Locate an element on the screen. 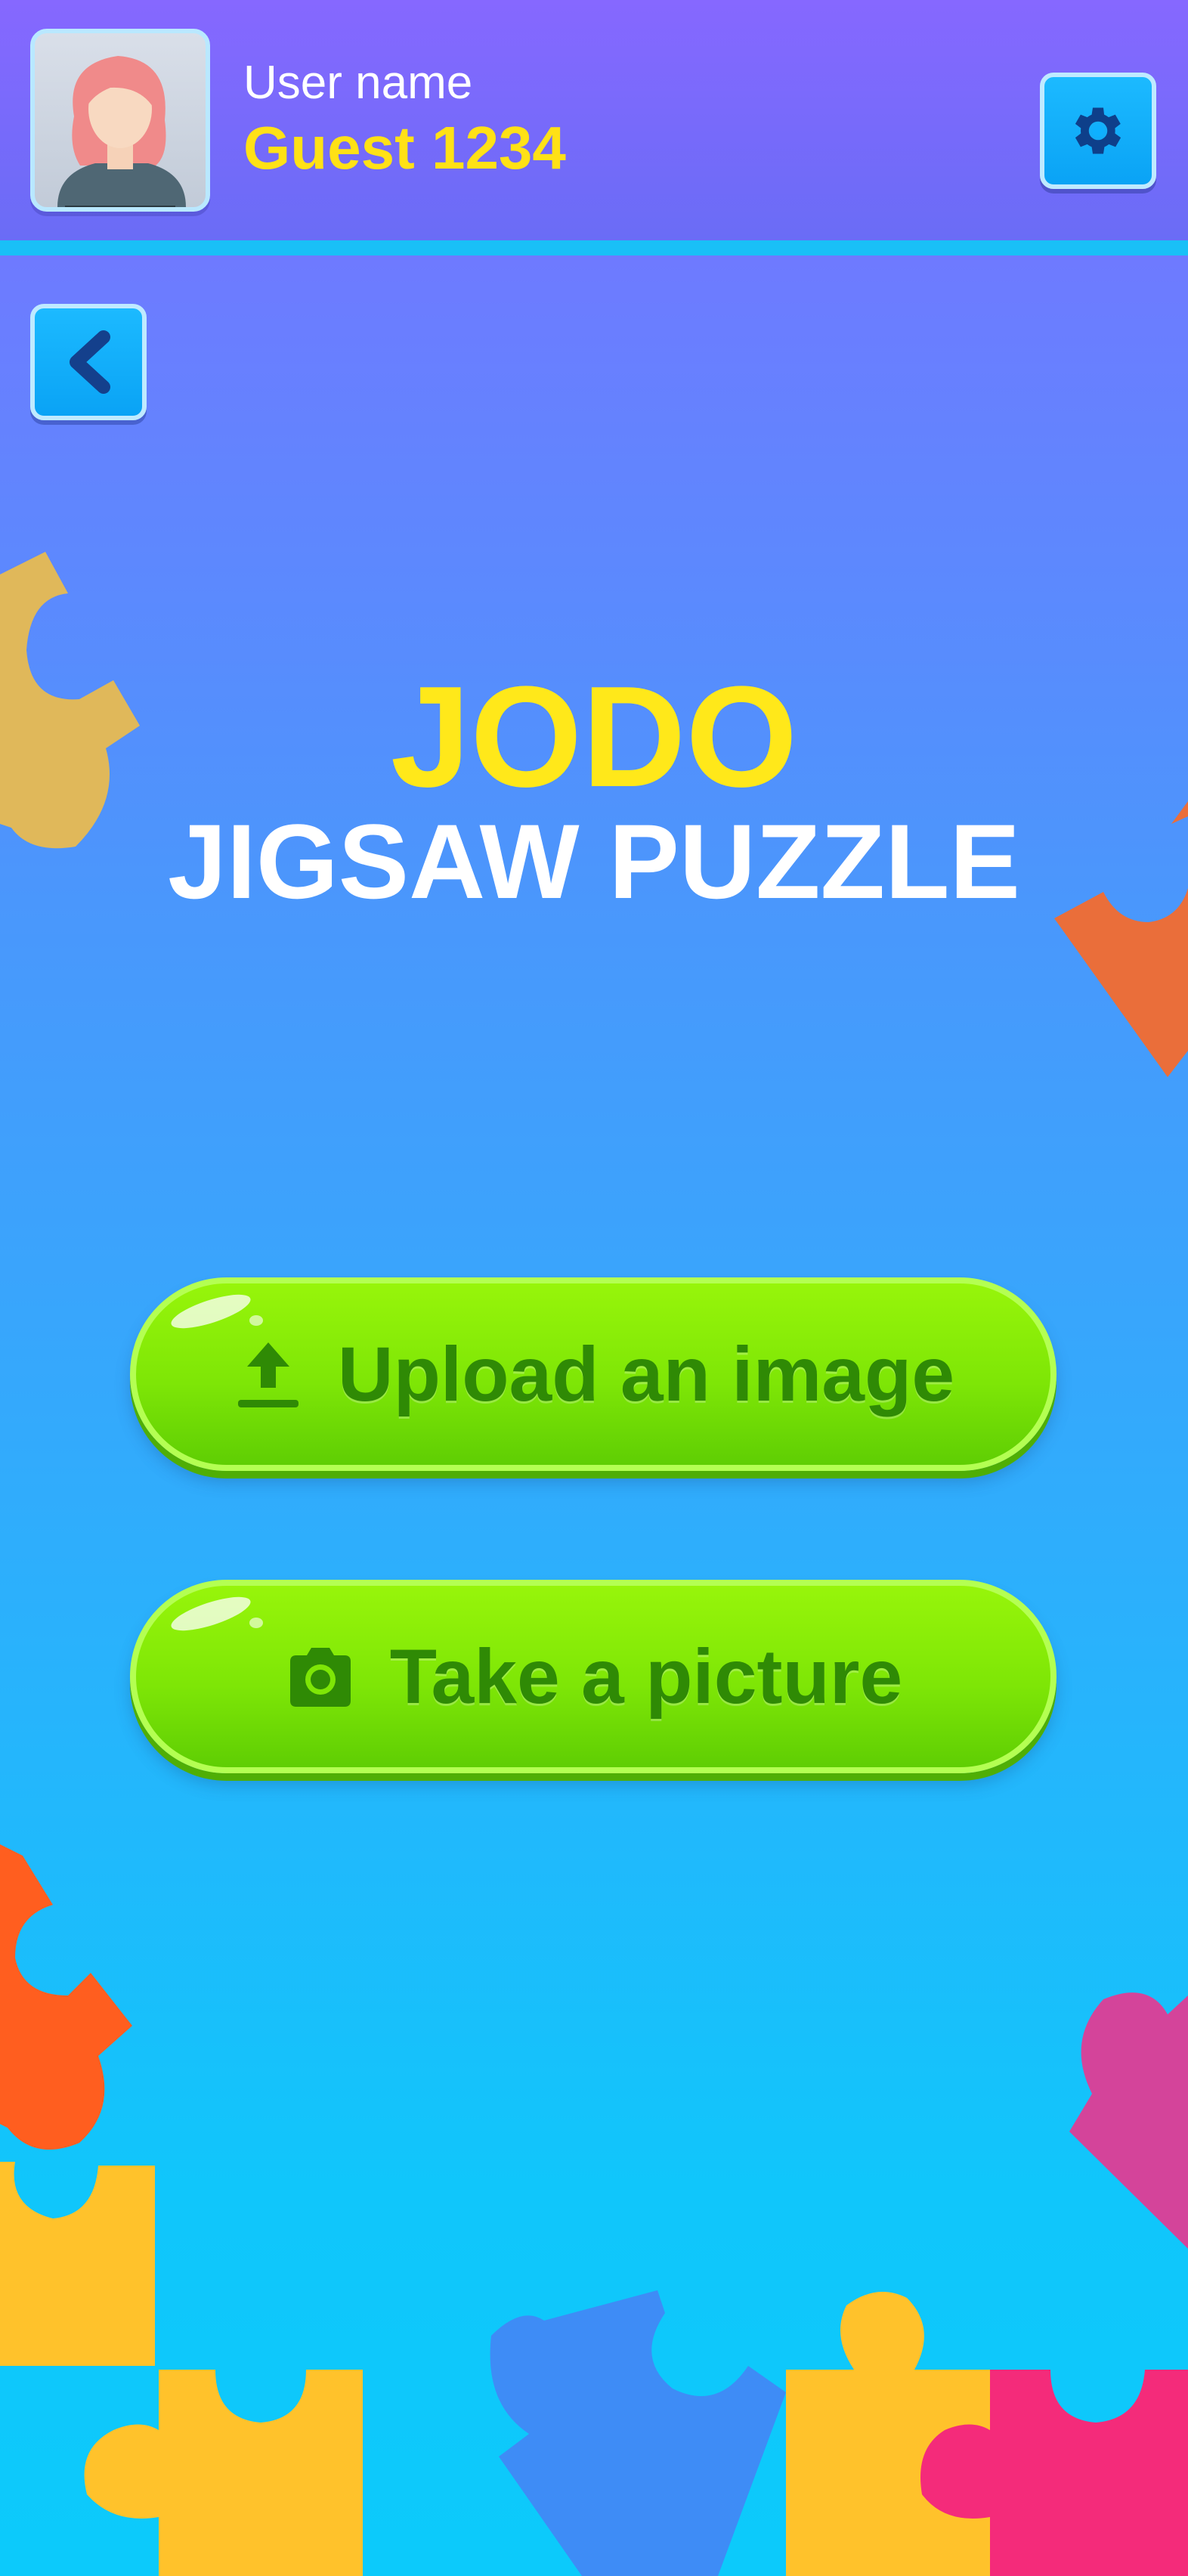  take-picture-button: Take a picture is located at coordinates (593, 1676).